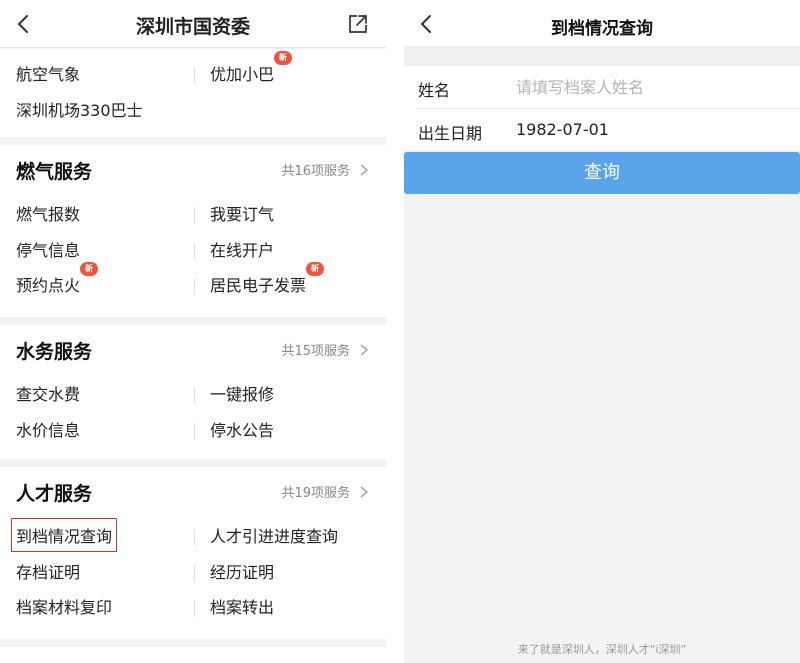 The height and width of the screenshot is (663, 800). I want to click on service-label: 深圳机场330巴士, so click(79, 110).